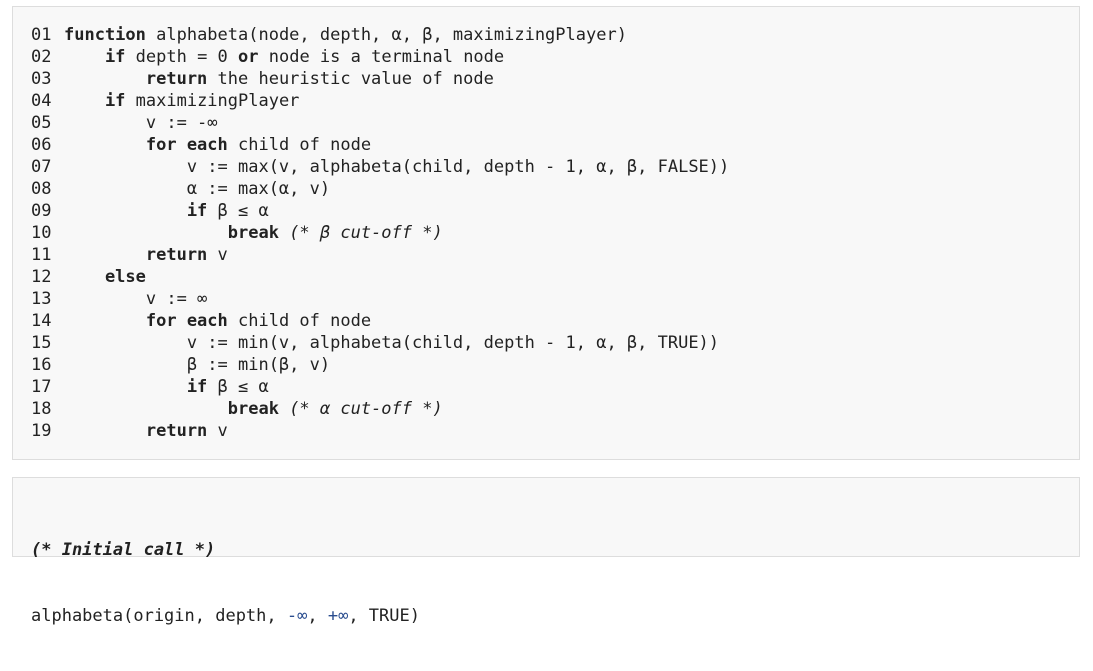 This screenshot has height=671, width=1093. I want to click on code-line: 12 else, so click(380, 277).